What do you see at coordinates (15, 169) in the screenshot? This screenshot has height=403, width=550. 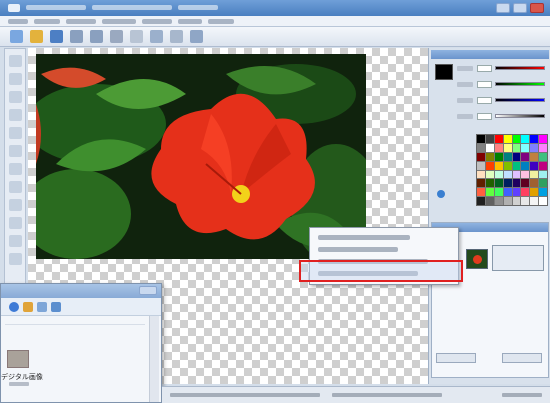 I see `fill-tool-icon` at bounding box center [15, 169].